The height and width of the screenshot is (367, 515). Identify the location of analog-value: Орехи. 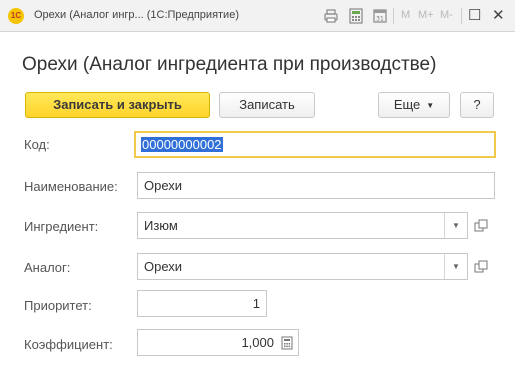
(163, 266).